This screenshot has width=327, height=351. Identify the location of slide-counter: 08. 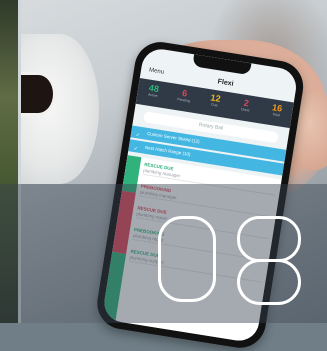
(238, 266).